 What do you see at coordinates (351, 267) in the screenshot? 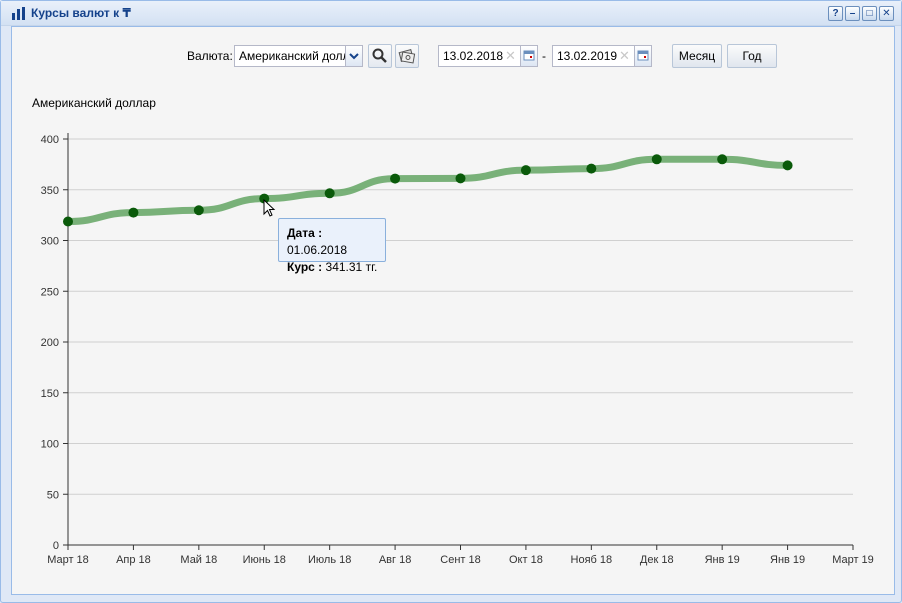
I see `tooltip-rate-value: 341.31 тг.` at bounding box center [351, 267].